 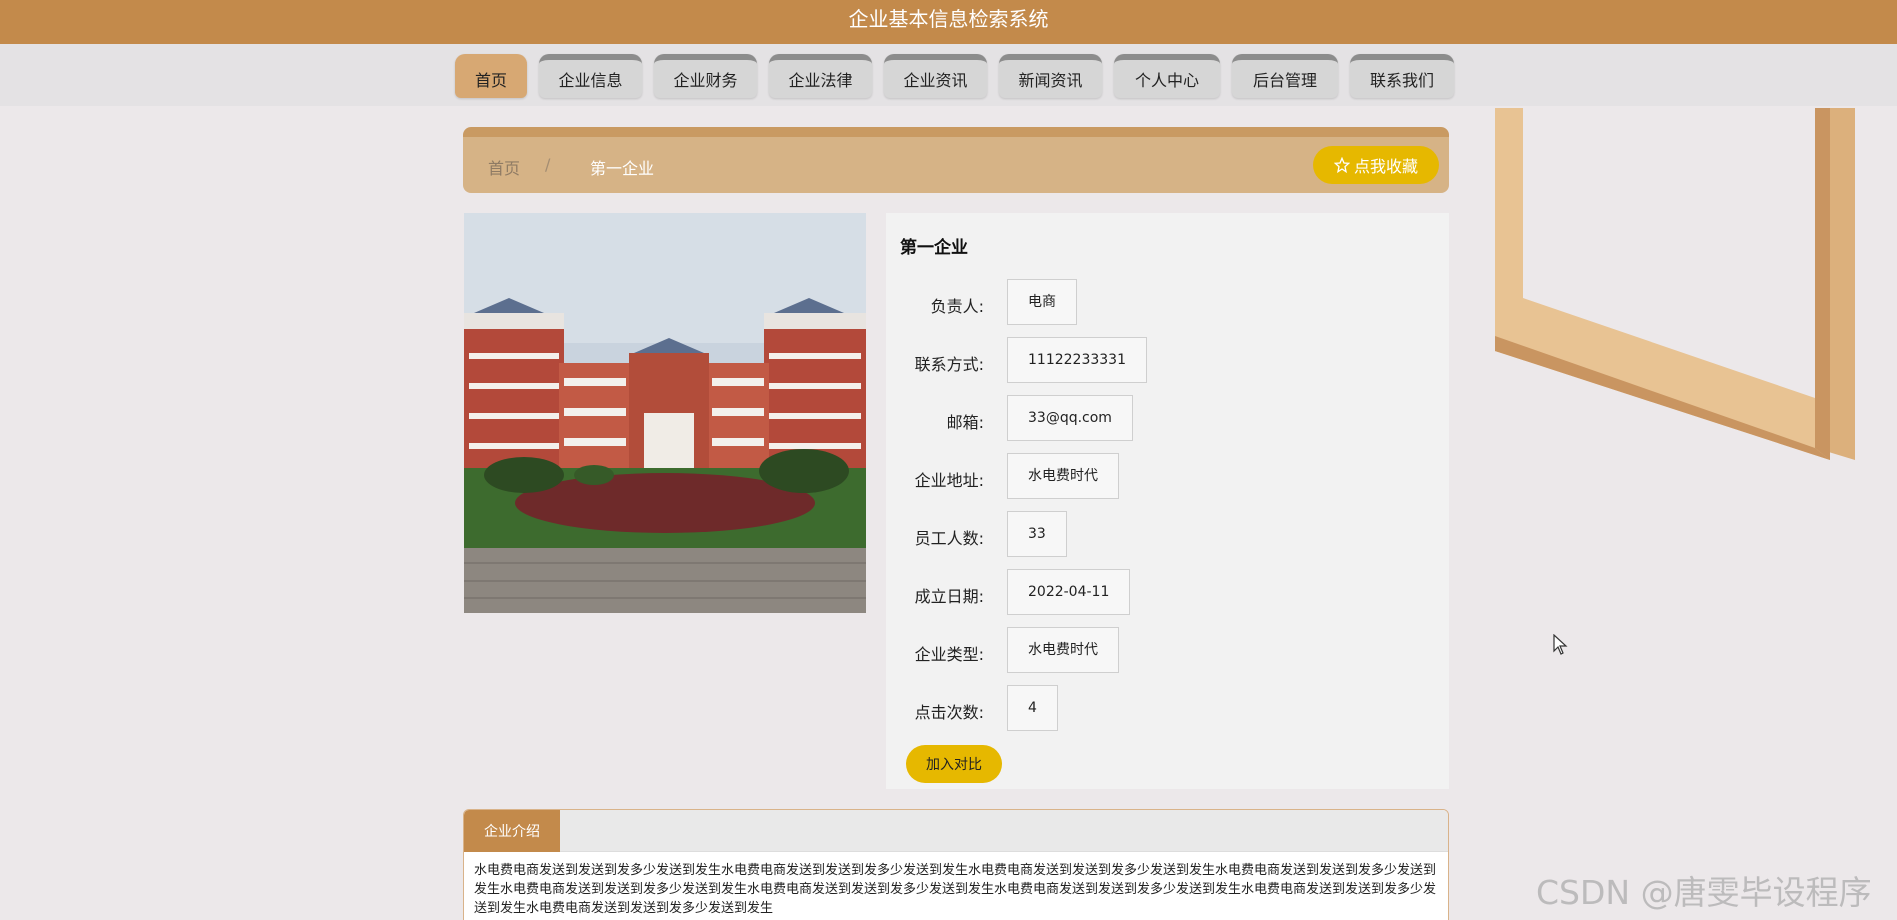 I want to click on company-name: 第一企业, so click(x=934, y=248).